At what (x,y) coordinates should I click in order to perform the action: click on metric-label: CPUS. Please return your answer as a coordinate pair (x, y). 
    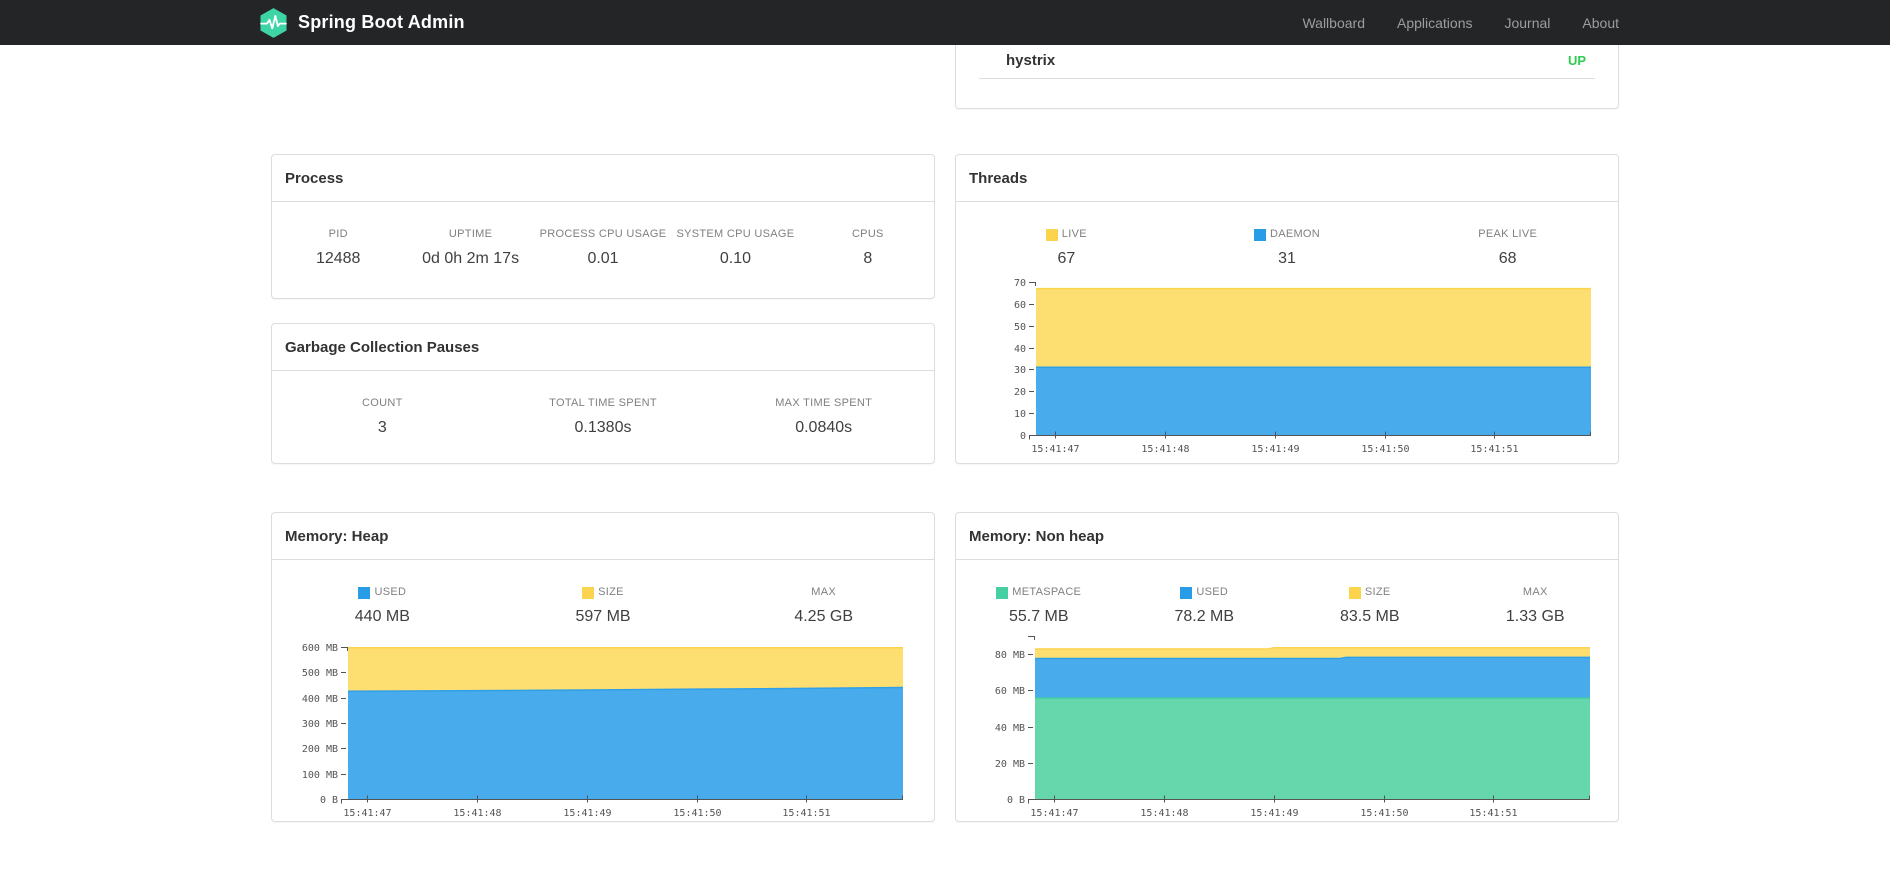
    Looking at the image, I should click on (867, 234).